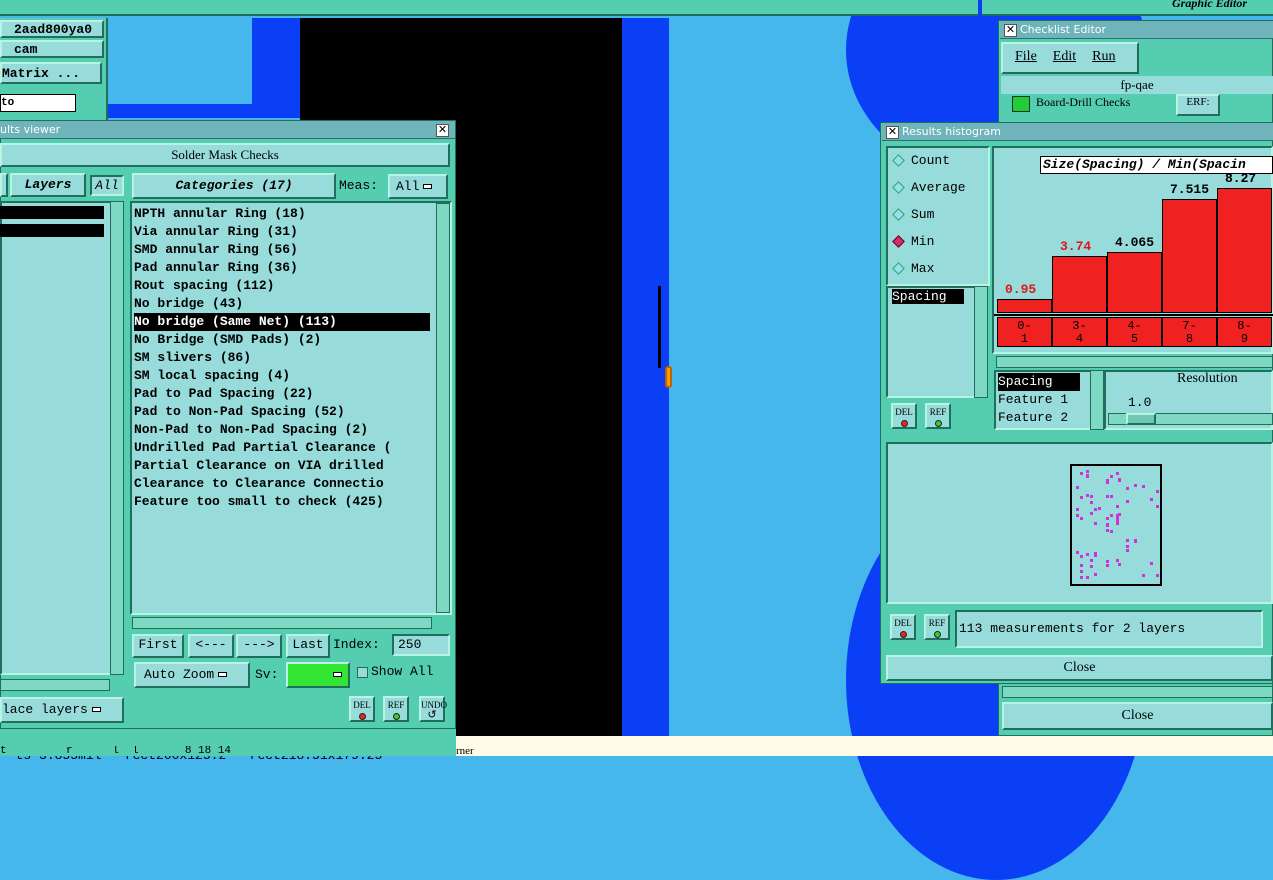  I want to click on hist-del-button-bottom: DEL, so click(903, 627).